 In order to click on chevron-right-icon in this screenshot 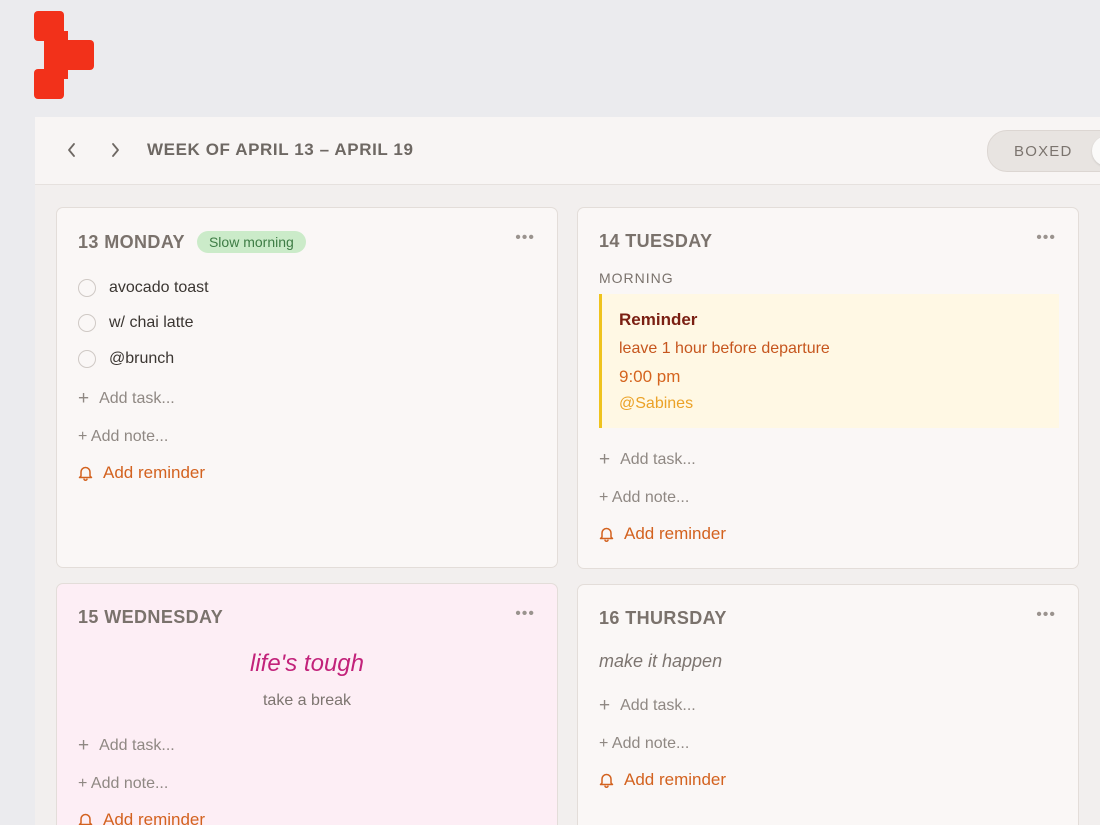, I will do `click(115, 150)`.